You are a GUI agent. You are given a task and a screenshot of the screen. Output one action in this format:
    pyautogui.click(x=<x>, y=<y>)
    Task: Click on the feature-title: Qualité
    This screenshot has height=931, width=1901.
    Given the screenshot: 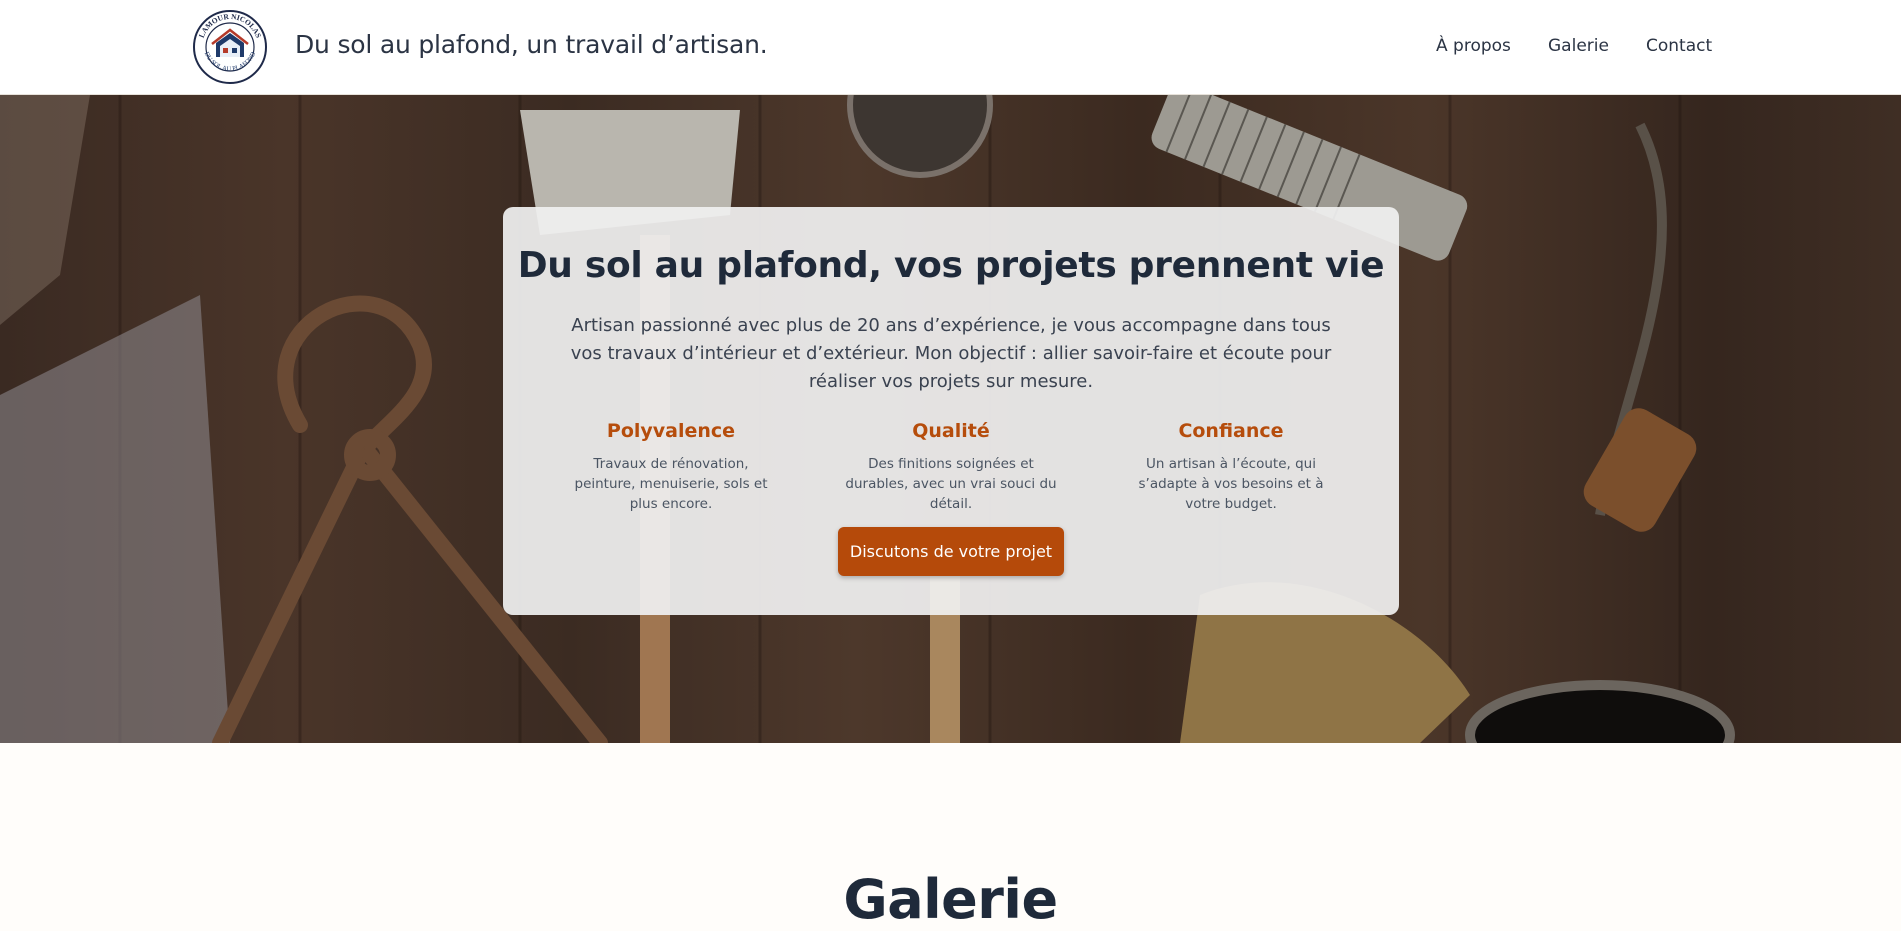 What is the action you would take?
    pyautogui.click(x=951, y=431)
    